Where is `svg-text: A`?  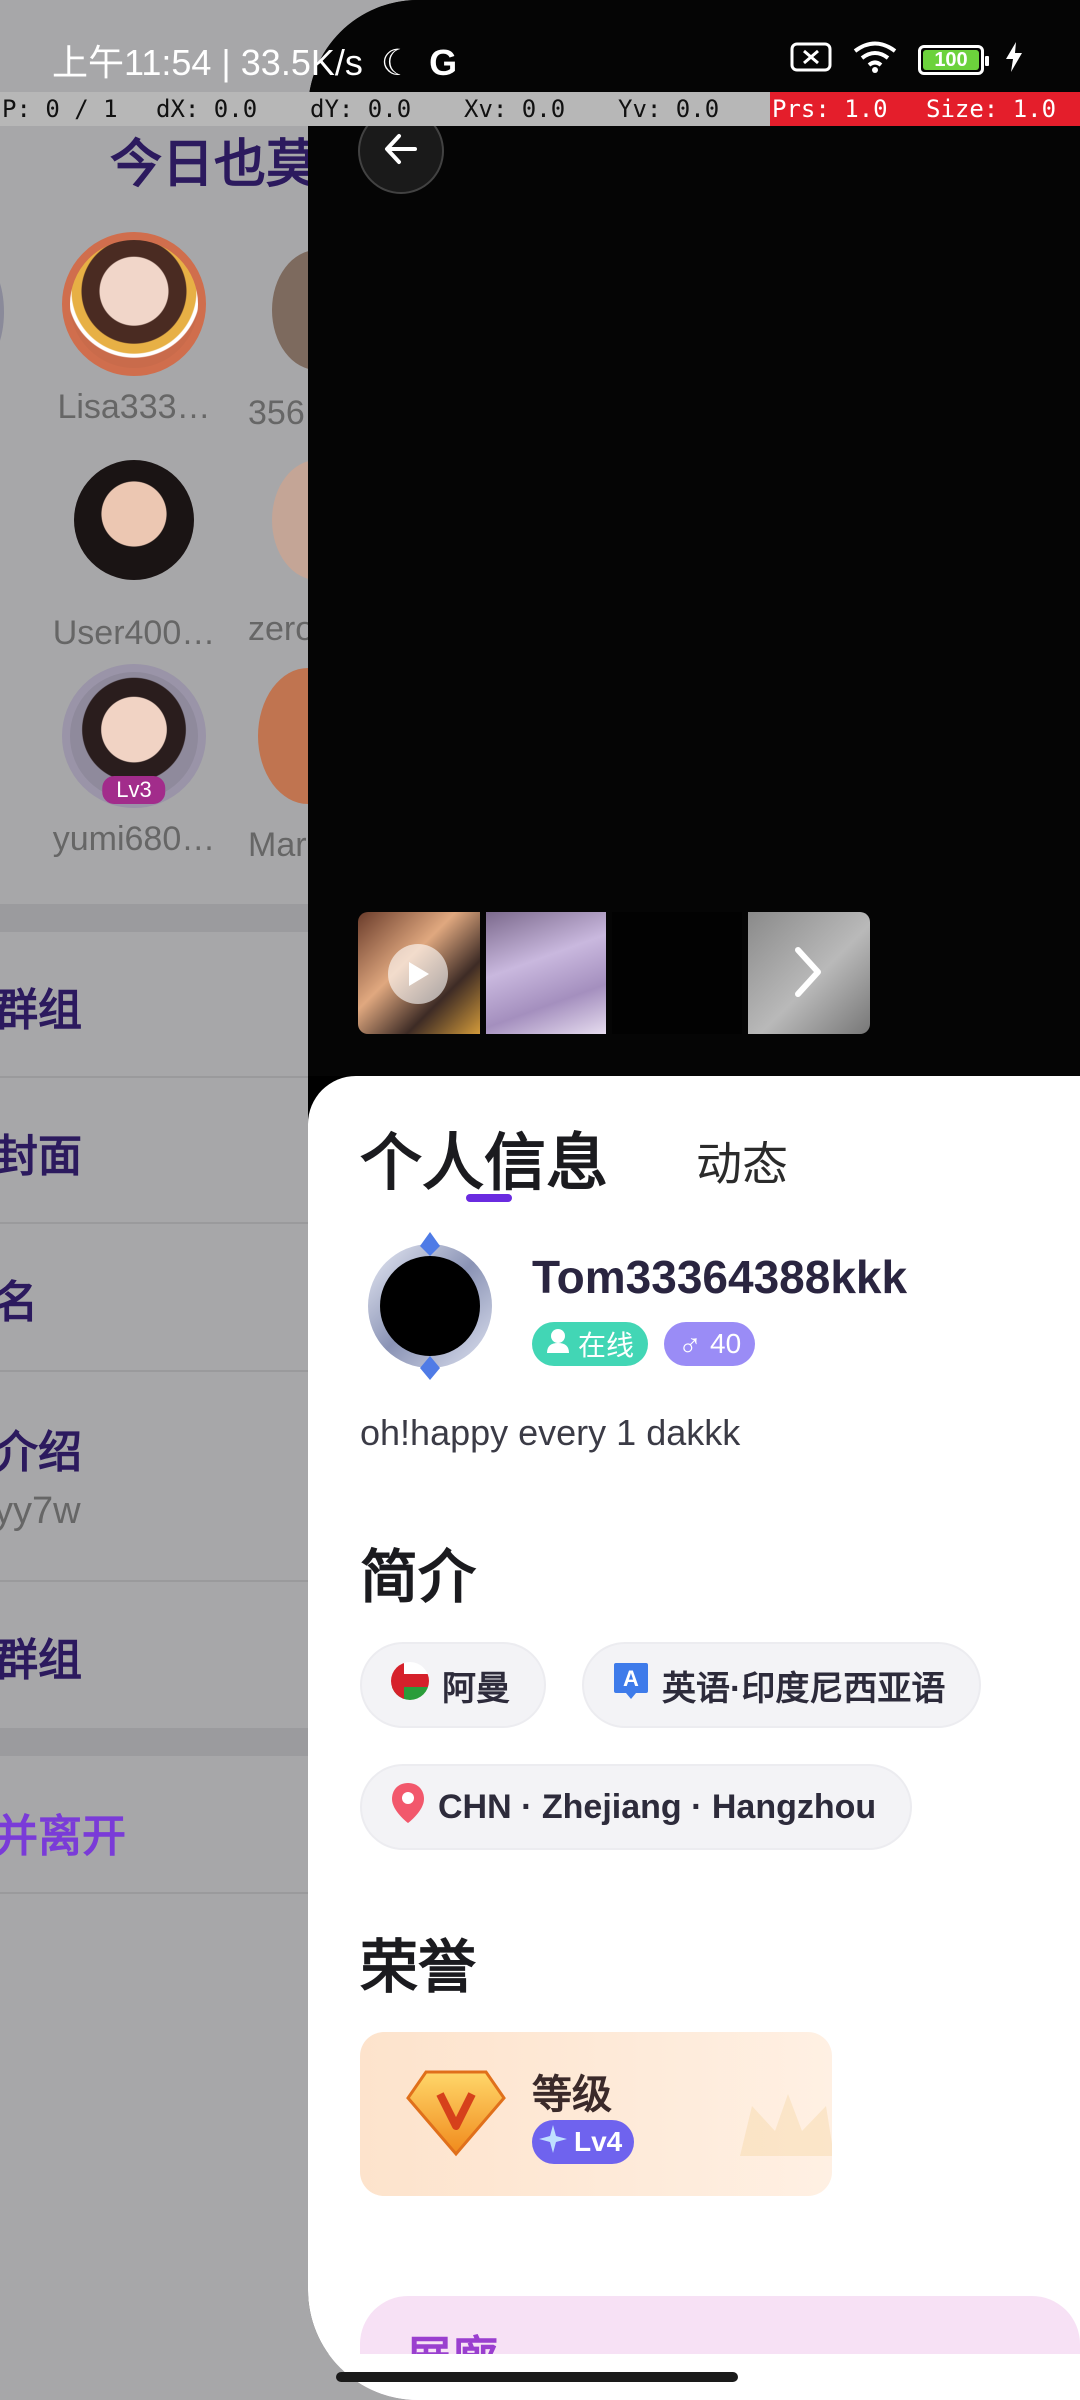 svg-text: A is located at coordinates (631, 1678).